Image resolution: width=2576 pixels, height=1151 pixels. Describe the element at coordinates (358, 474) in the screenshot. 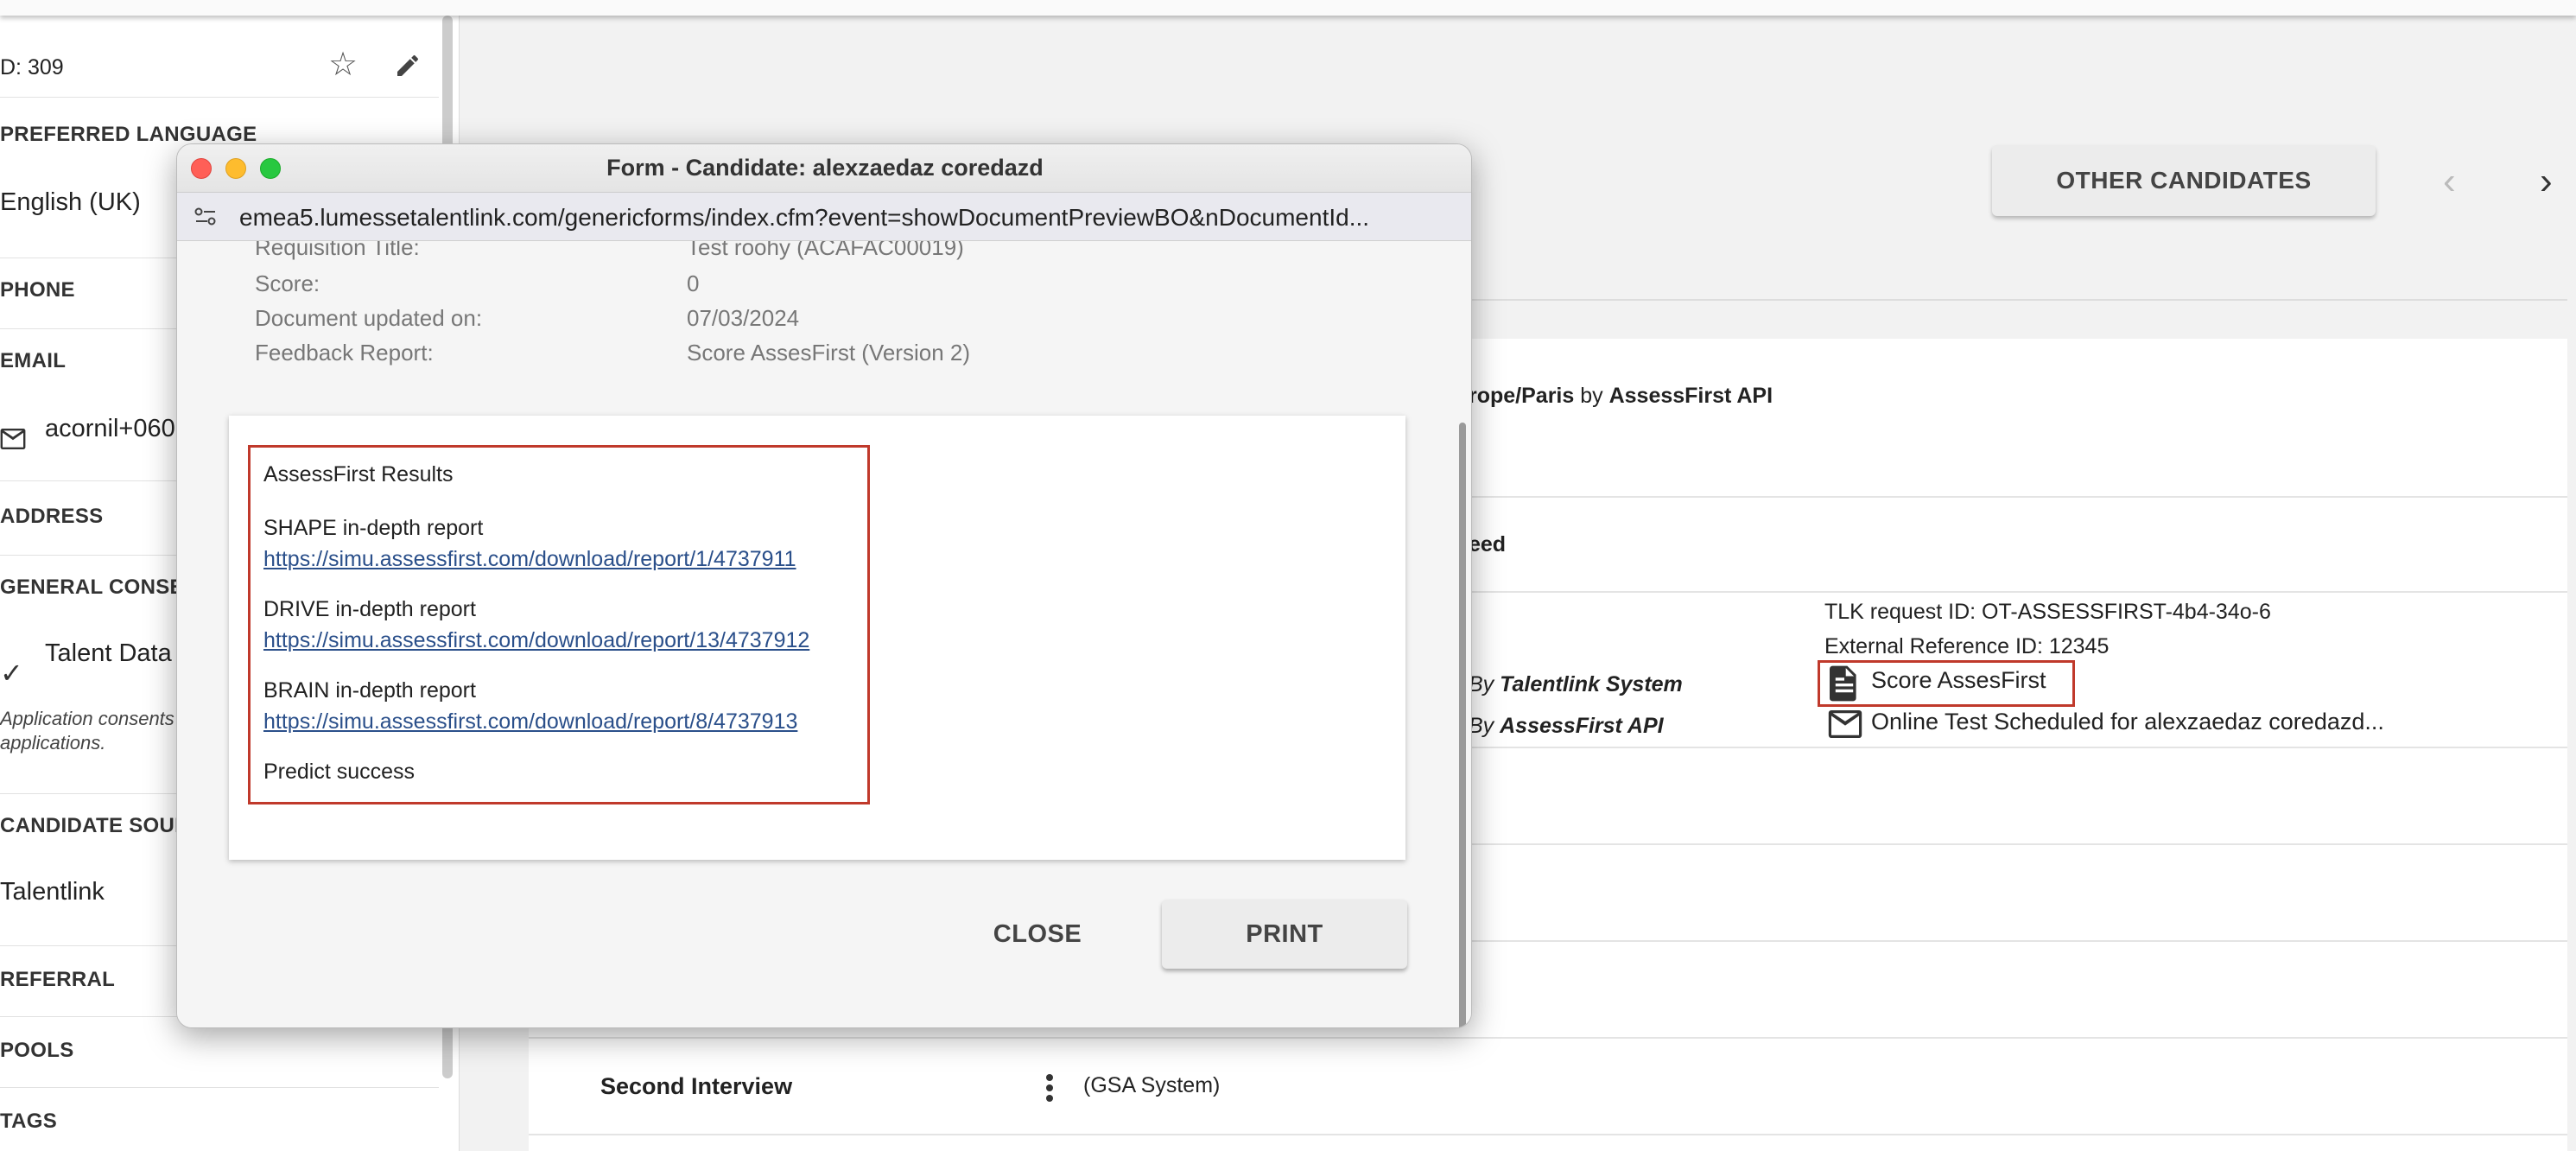

I see `results-heading: AssessFirst Results` at that location.